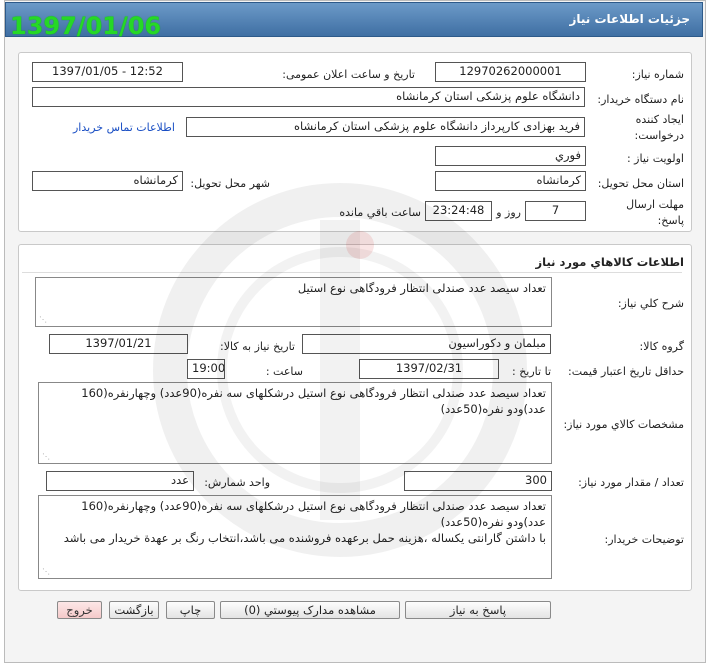 The image size is (706, 663). Describe the element at coordinates (118, 344) in the screenshot. I see `need-date-field: 1397/01/21` at that location.